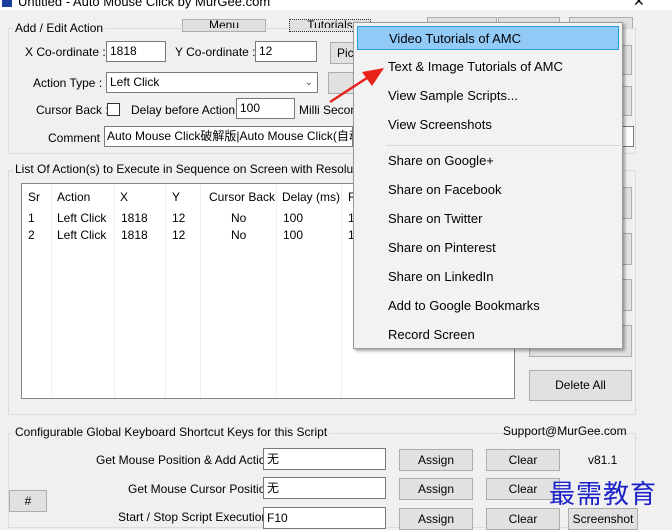 The height and width of the screenshot is (530, 672). I want to click on column-header-delay: Delay (ms), so click(311, 197).